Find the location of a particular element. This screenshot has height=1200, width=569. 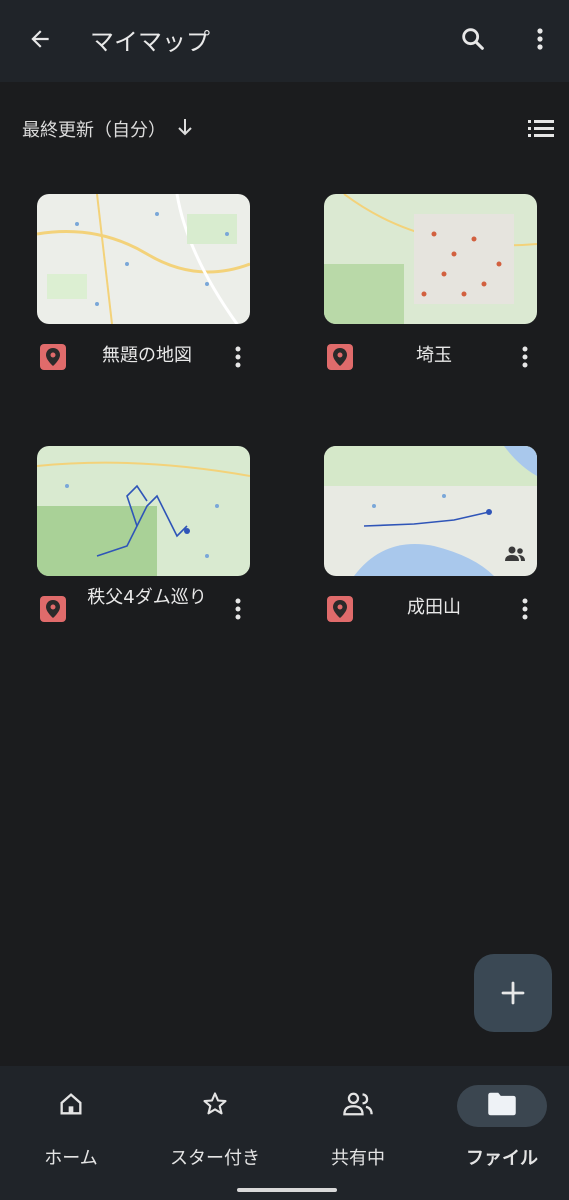

nav-label: スター付き is located at coordinates (215, 1158).